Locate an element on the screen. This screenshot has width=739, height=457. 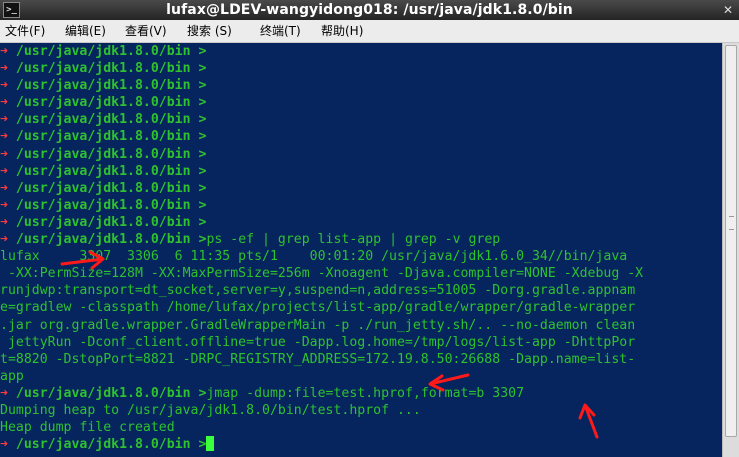
scrollbar-grip is located at coordinates (731, 223).